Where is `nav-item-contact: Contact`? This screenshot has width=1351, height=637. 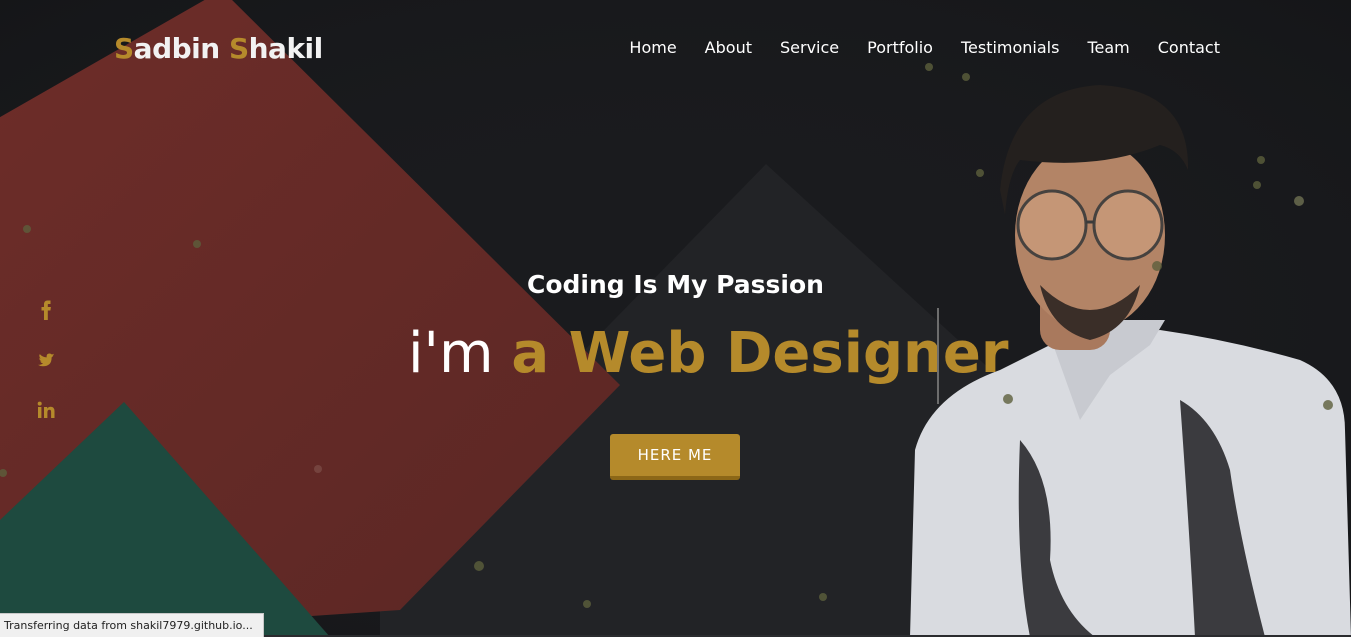 nav-item-contact: Contact is located at coordinates (1182, 48).